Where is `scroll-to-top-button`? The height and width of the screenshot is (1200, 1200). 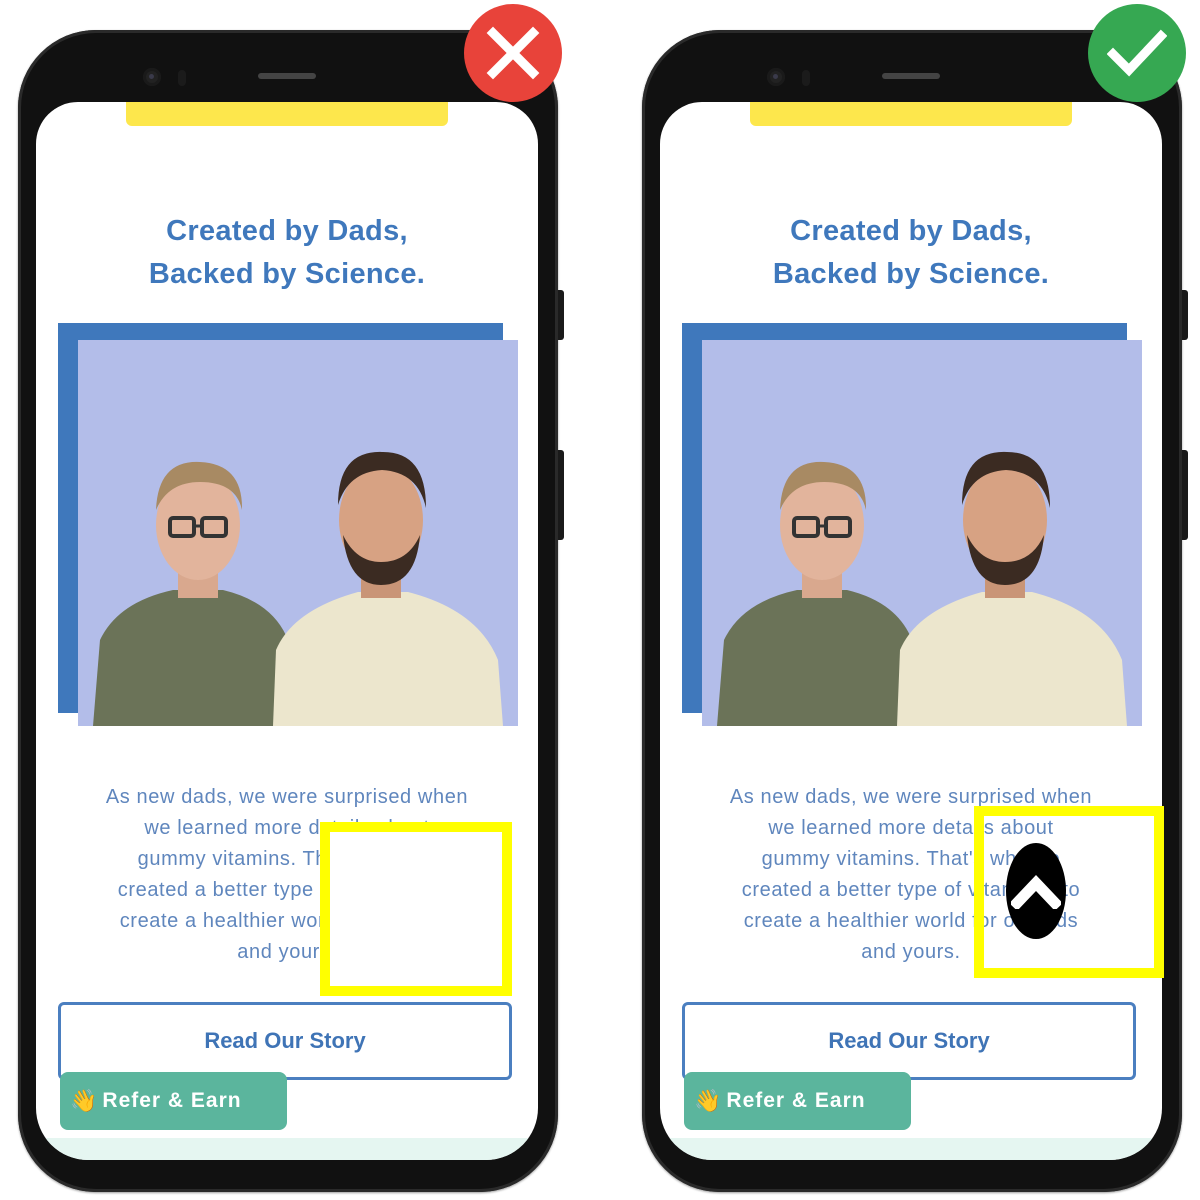
scroll-to-top-button is located at coordinates (1036, 891).